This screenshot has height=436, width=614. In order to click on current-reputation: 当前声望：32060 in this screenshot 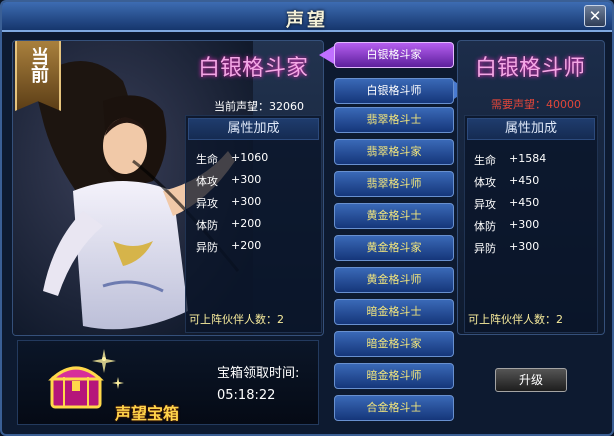, I will do `click(259, 106)`.